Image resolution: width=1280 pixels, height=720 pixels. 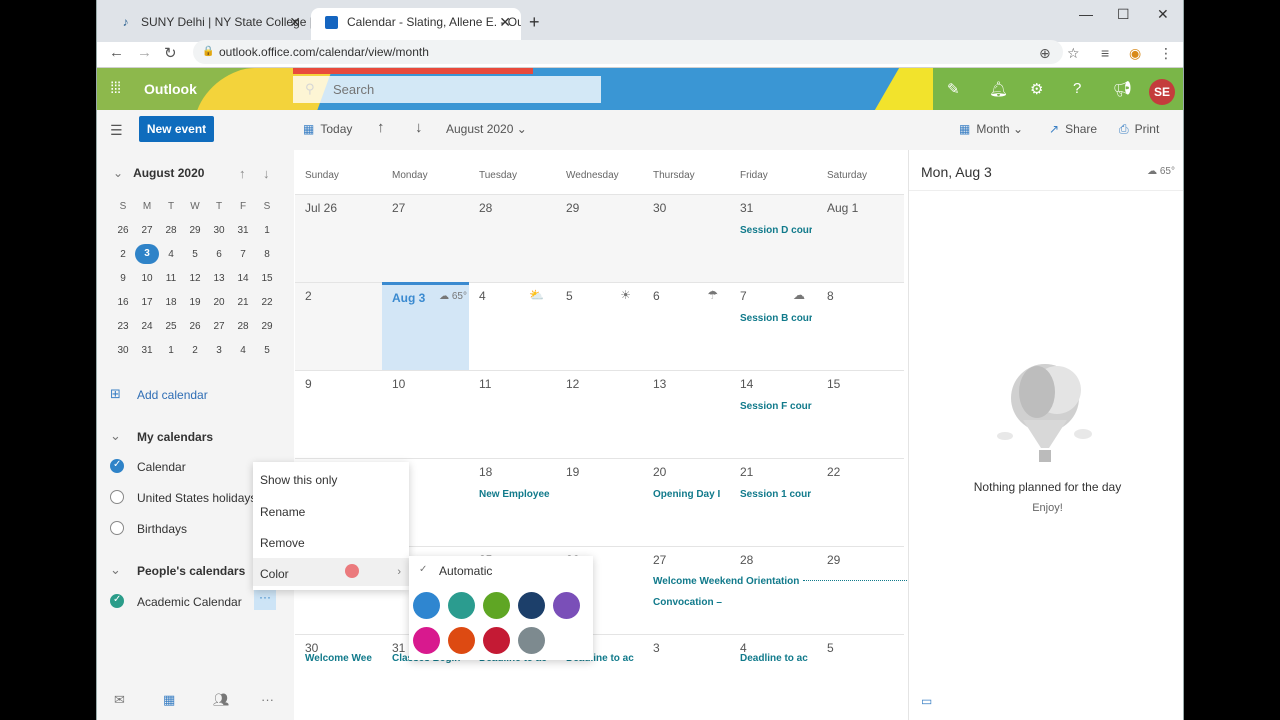 I want to click on calendar-day-cell: 13, so click(x=686, y=414).